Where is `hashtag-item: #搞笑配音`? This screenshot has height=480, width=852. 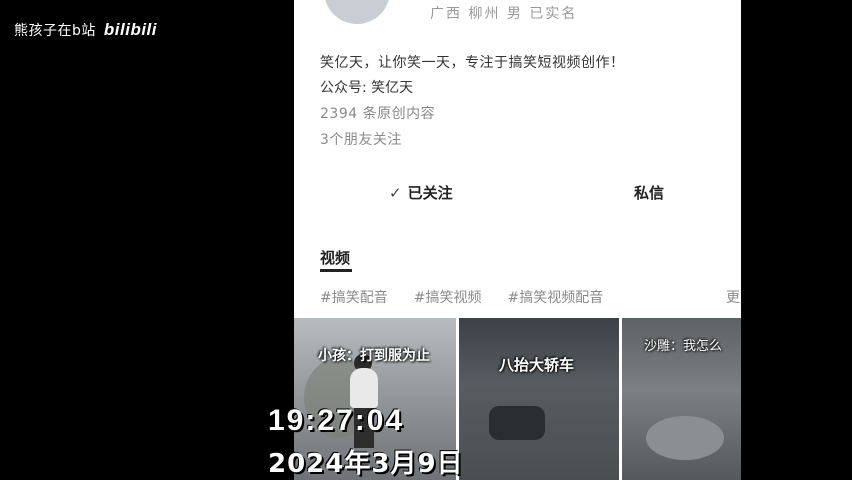 hashtag-item: #搞笑配音 is located at coordinates (354, 297).